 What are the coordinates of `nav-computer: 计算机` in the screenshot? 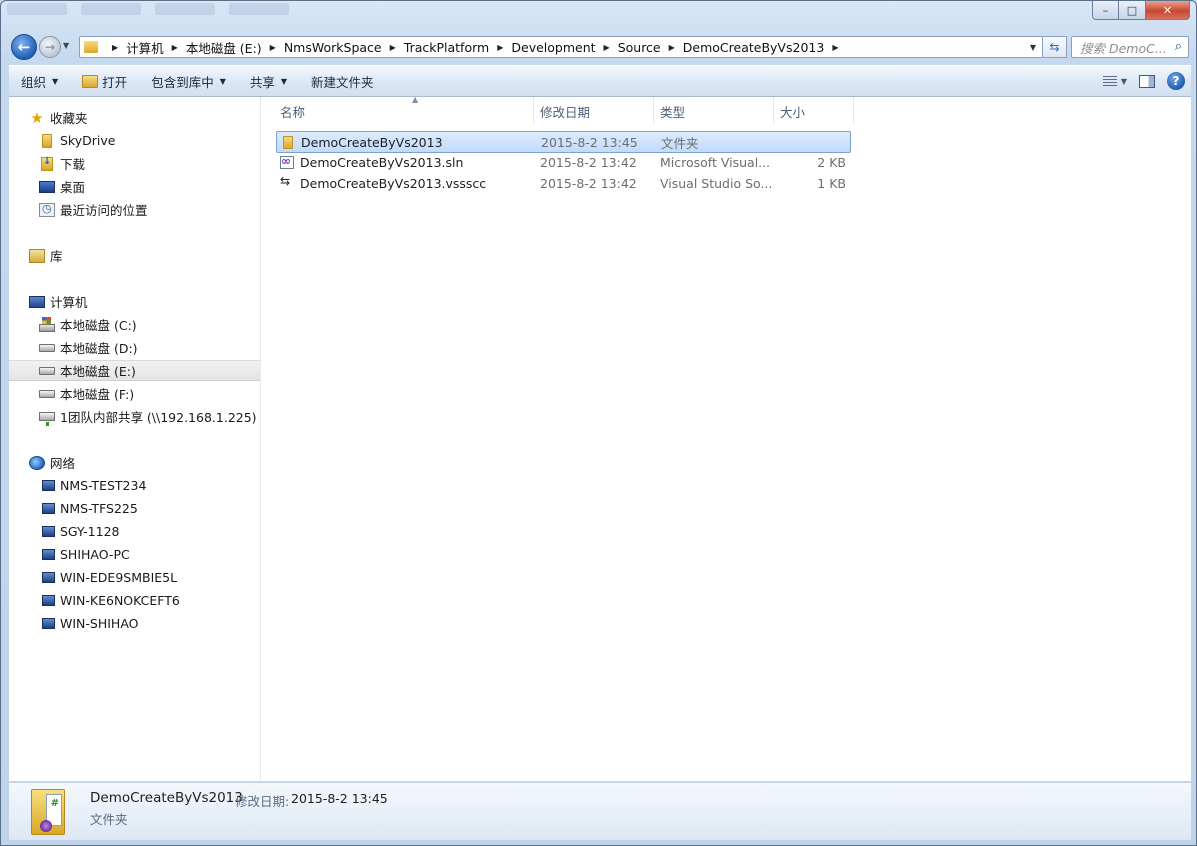 It's located at (134, 301).